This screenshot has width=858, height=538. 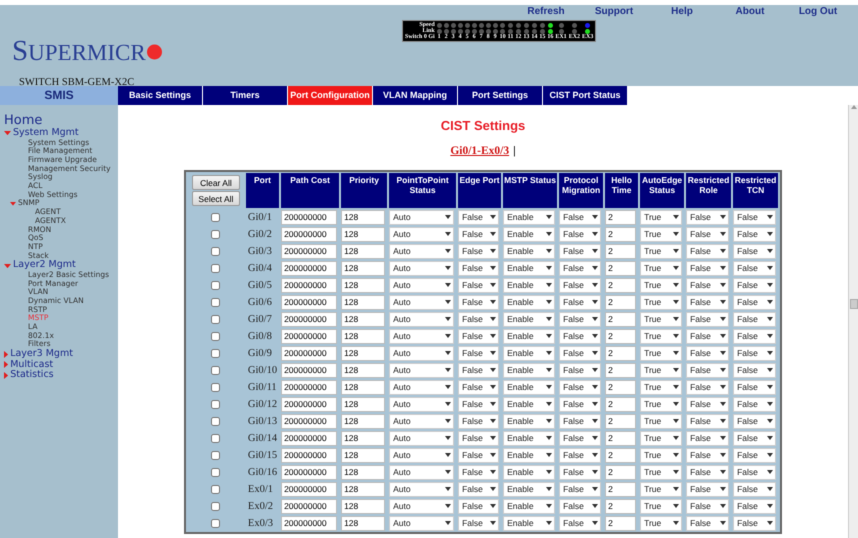 I want to click on home-tab: SMIS, so click(x=59, y=95).